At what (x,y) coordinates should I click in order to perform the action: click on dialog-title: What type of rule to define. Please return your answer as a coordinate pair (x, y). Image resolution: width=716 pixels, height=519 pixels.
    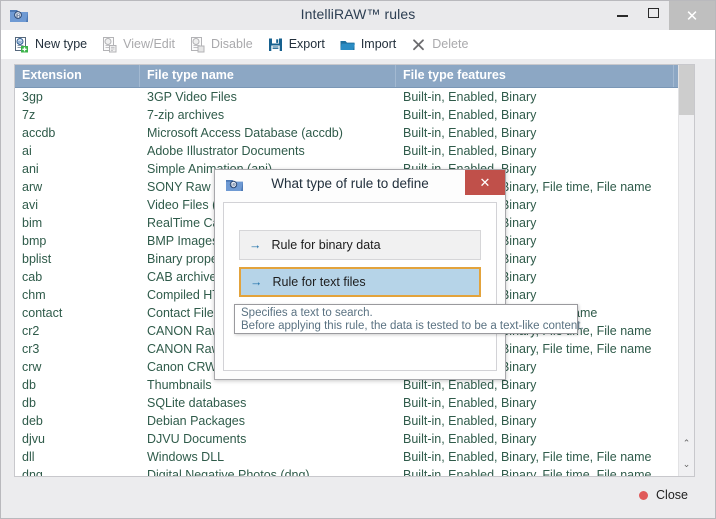
    Looking at the image, I should click on (350, 183).